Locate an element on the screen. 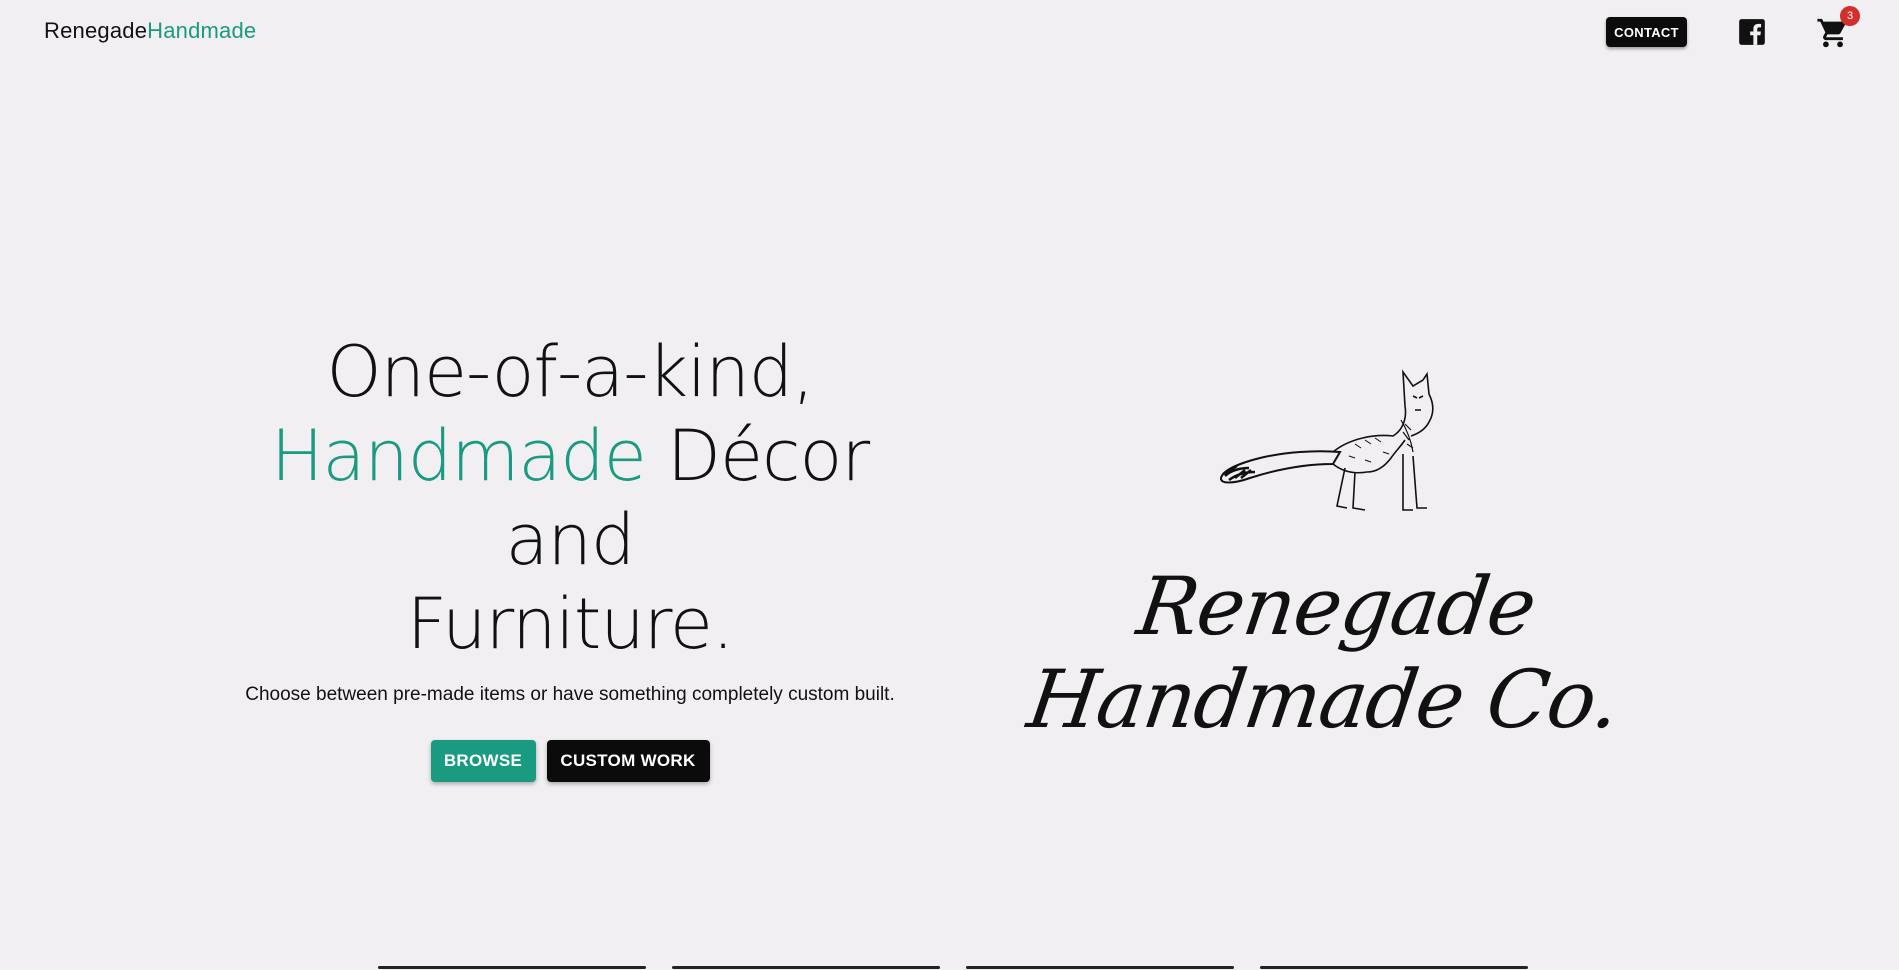 The image size is (1899, 970). logo-text-handmade: Handmade is located at coordinates (202, 30).